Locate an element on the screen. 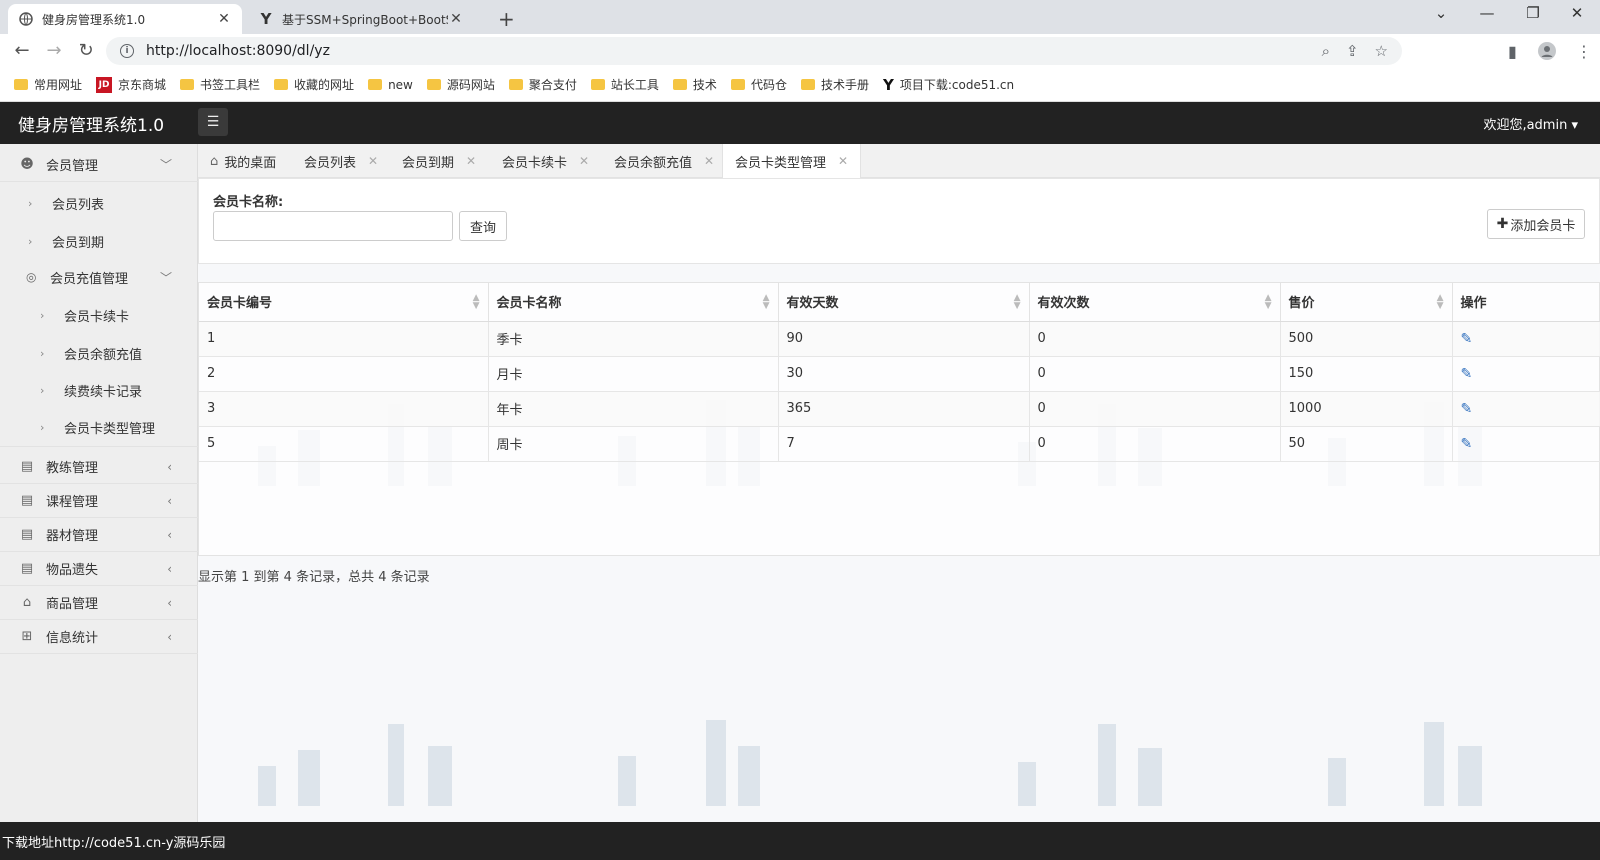 Image resolution: width=1600 pixels, height=860 pixels. bookmark-item: 代码仓 is located at coordinates (758, 84).